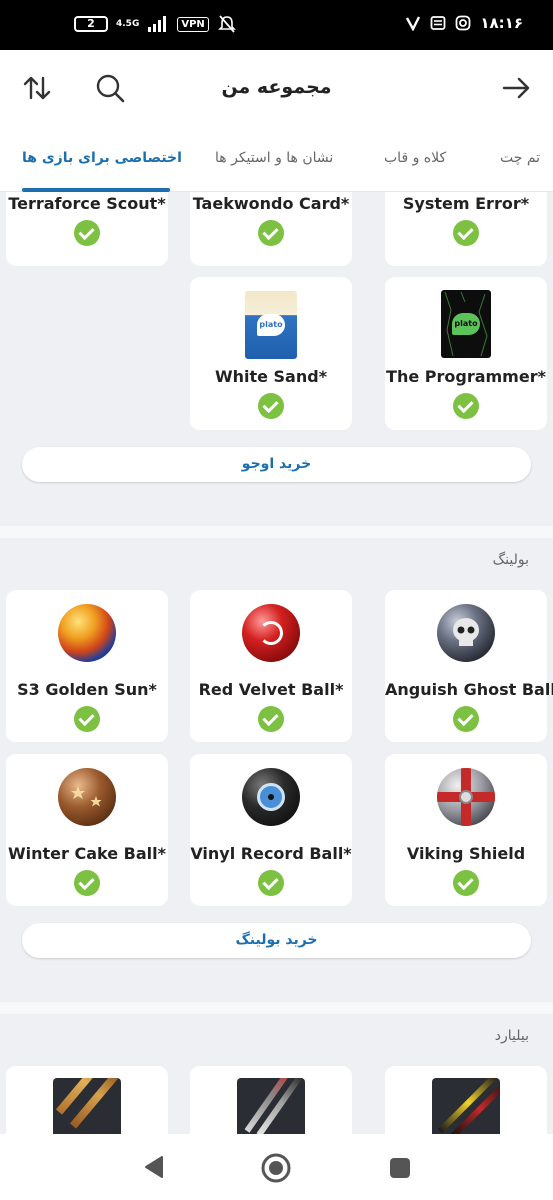 The image size is (553, 1200). Describe the element at coordinates (511, 1036) in the screenshot. I see `section-title: بیلیارد` at that location.